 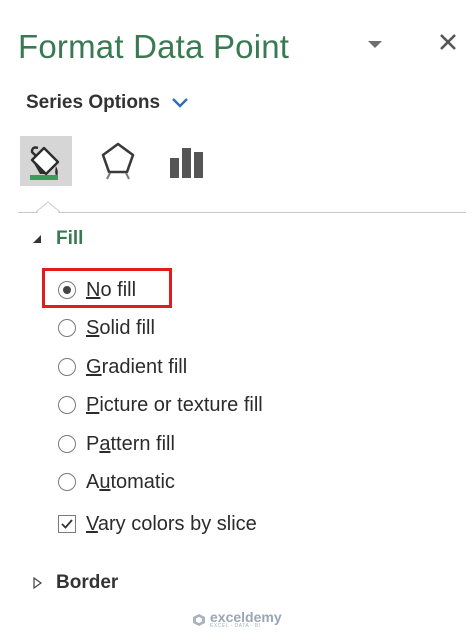 What do you see at coordinates (67, 482) in the screenshot?
I see `automatic-radio` at bounding box center [67, 482].